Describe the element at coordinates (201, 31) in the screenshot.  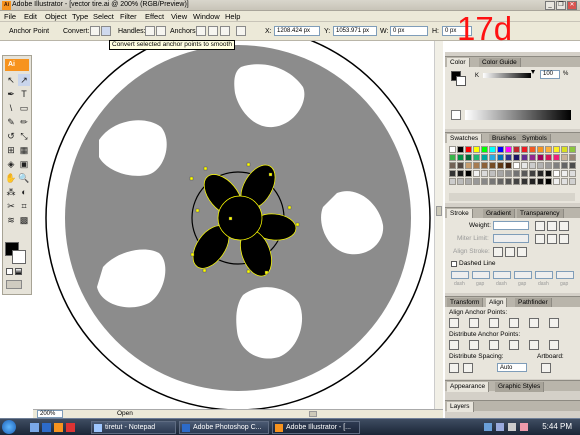
I see `remove-anchor-button` at that location.